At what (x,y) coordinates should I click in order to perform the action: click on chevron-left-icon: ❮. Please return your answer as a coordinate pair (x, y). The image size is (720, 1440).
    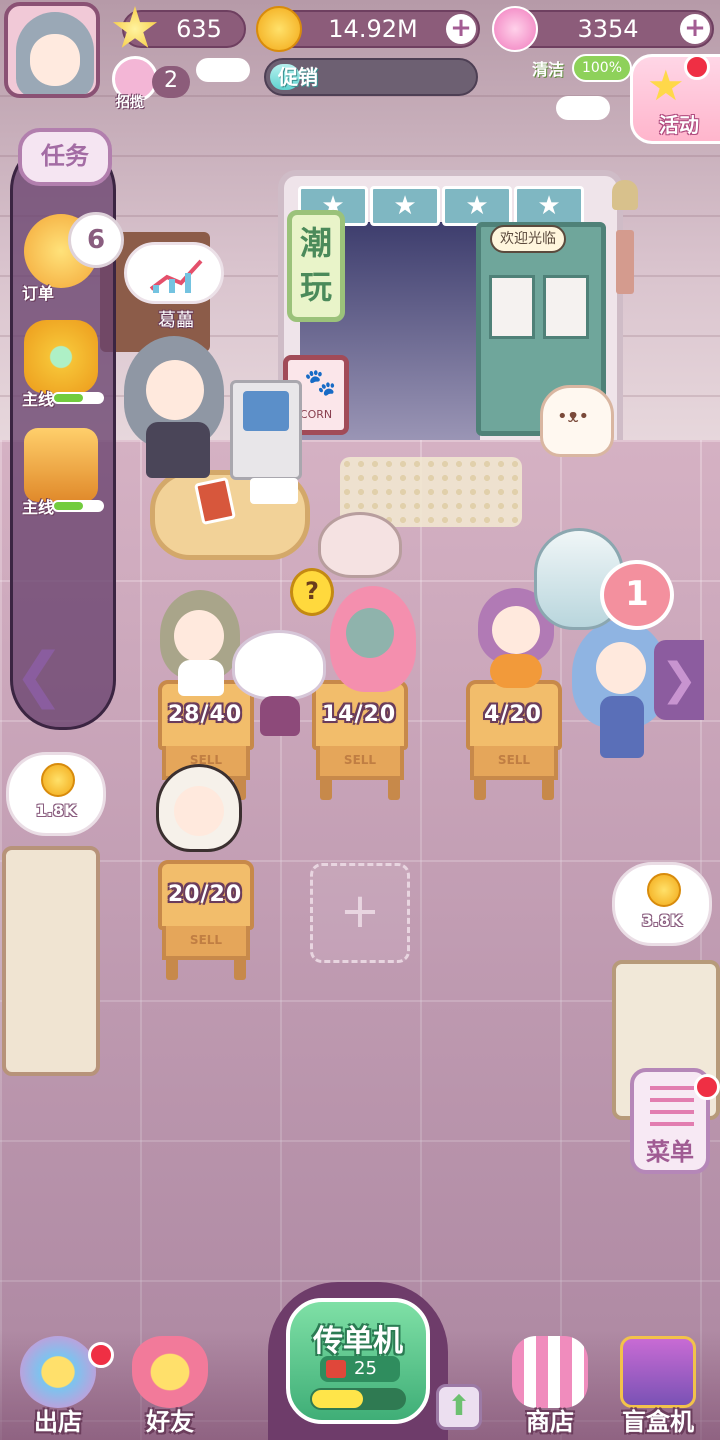
    Looking at the image, I should click on (39, 675).